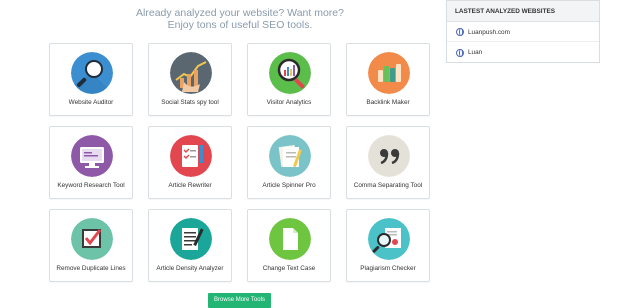 The image size is (640, 308). I want to click on tool-label: Backlink Maker, so click(388, 102).